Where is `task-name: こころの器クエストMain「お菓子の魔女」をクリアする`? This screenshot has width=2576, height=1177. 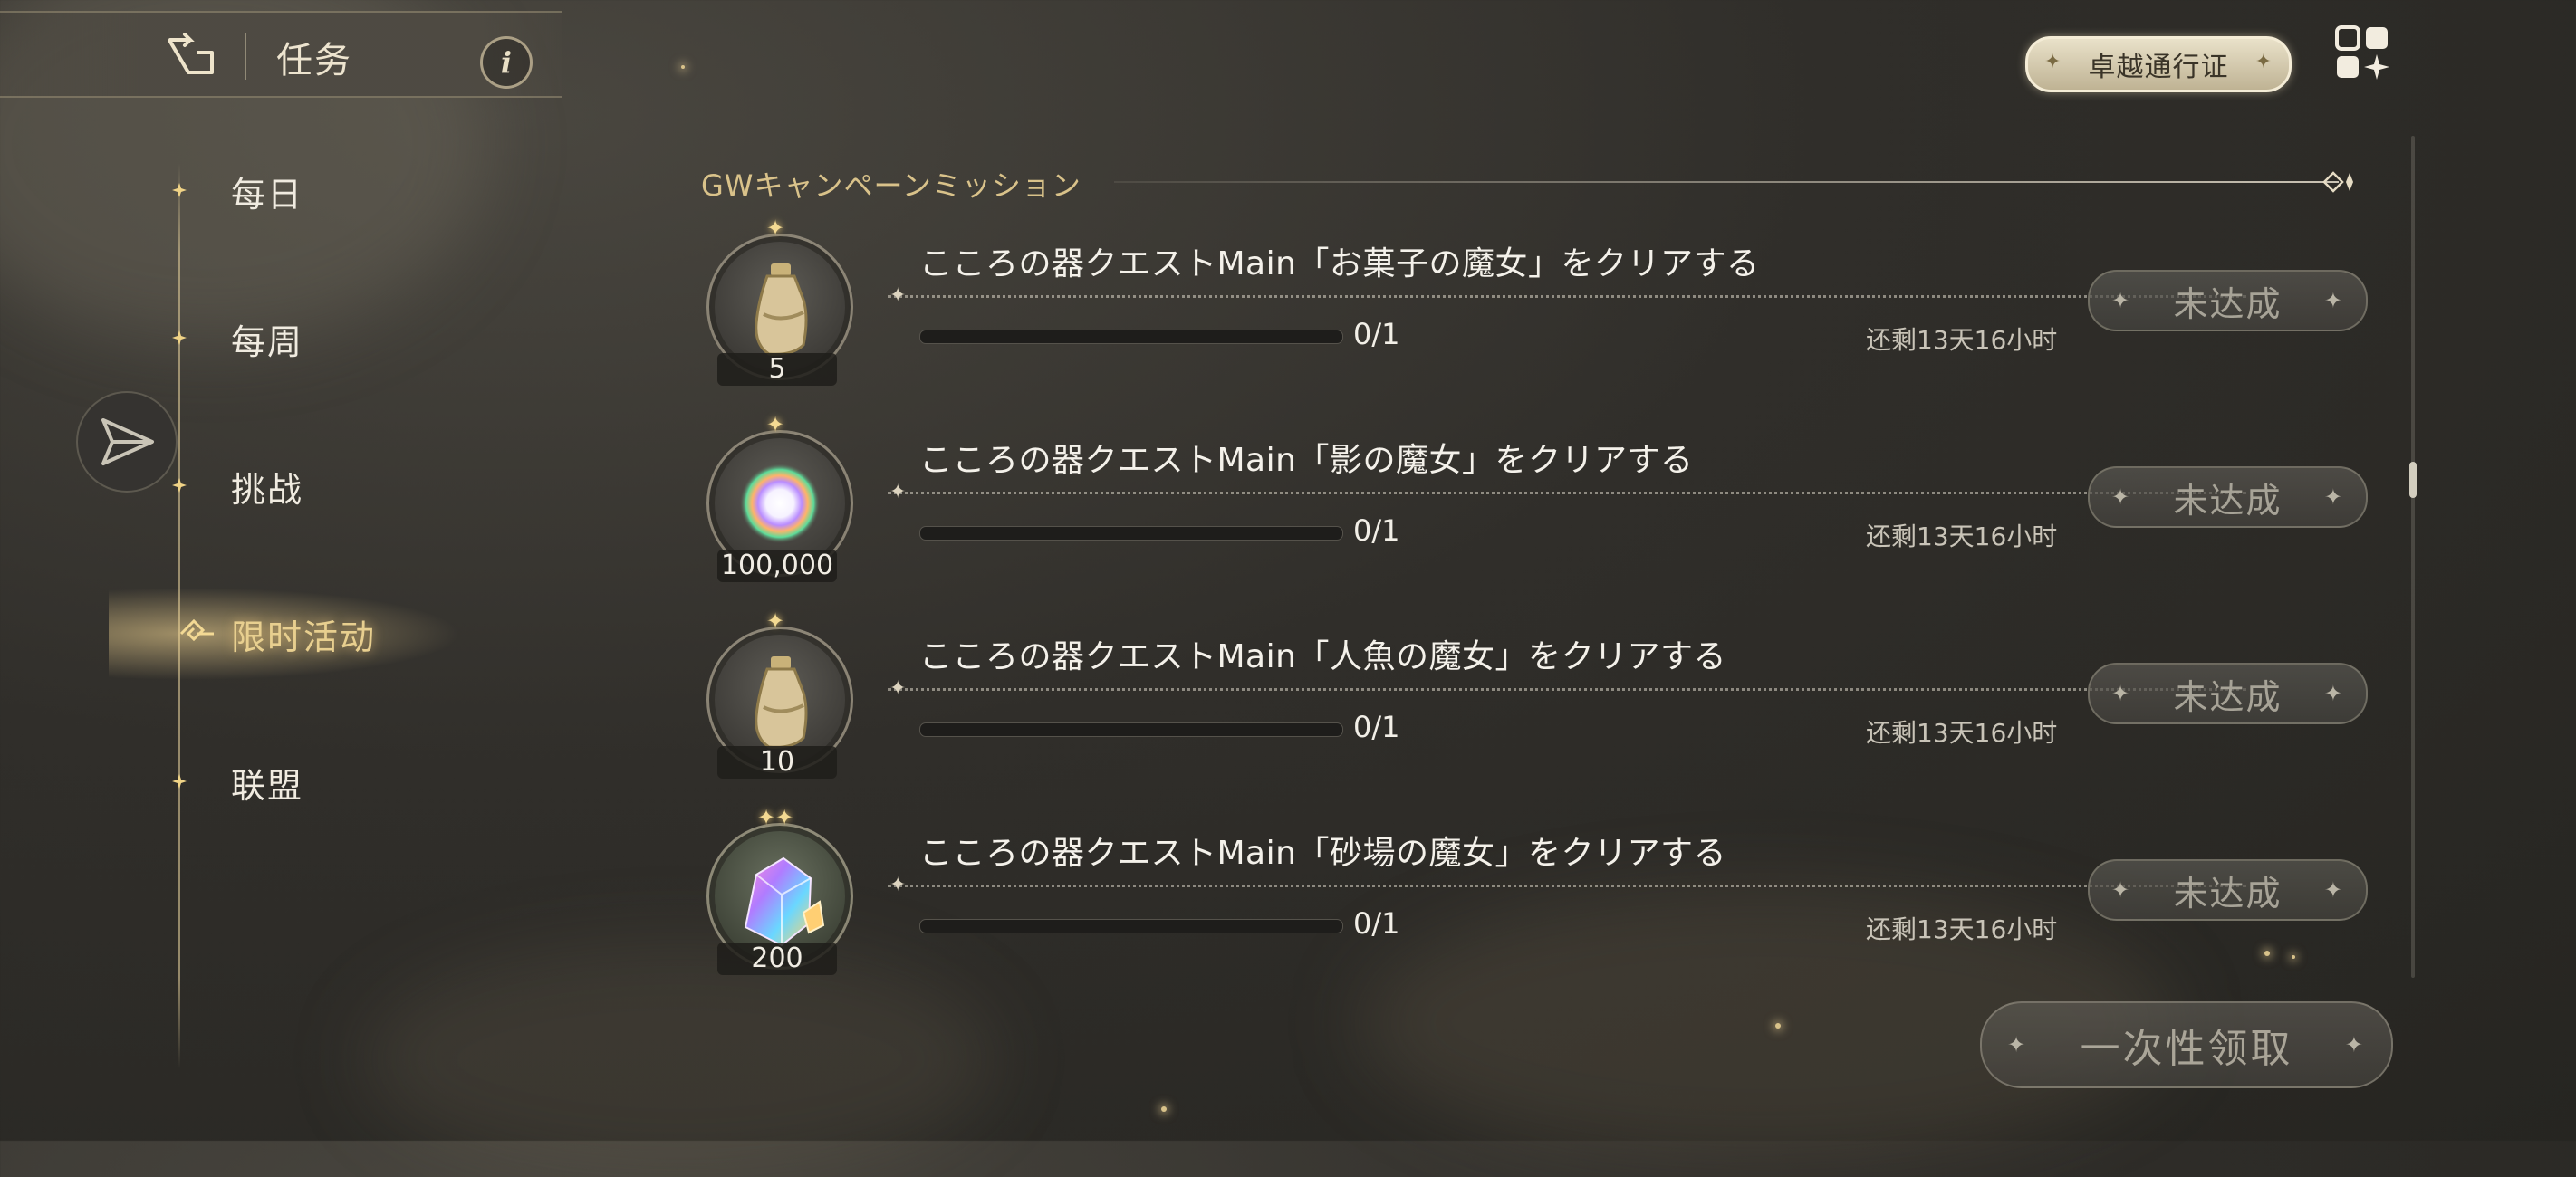 task-name: こころの器クエストMain「お菓子の魔女」をクリアする is located at coordinates (1339, 263).